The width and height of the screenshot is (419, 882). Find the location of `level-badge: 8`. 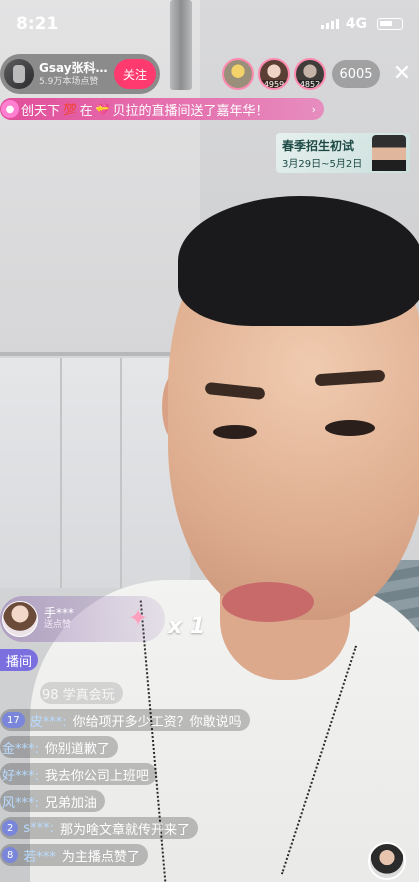

level-badge: 8 is located at coordinates (10, 855).